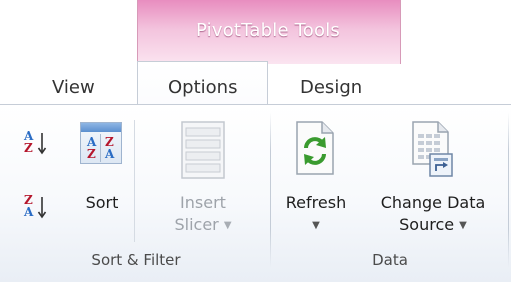 This screenshot has width=511, height=282. What do you see at coordinates (315, 148) in the screenshot?
I see `refresh-icon` at bounding box center [315, 148].